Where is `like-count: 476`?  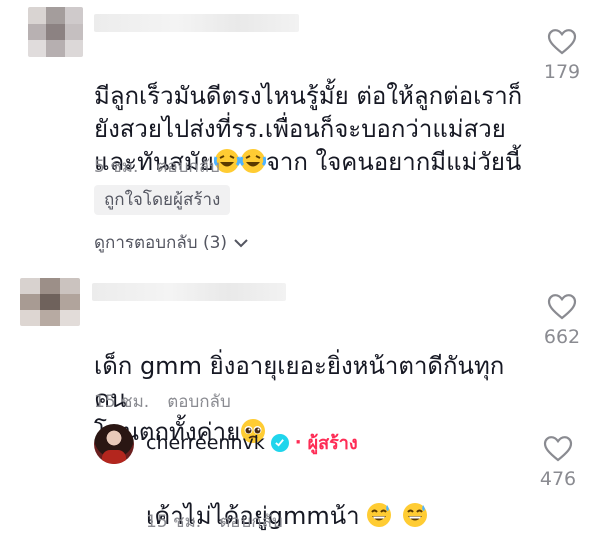
like-count: 476 is located at coordinates (558, 479).